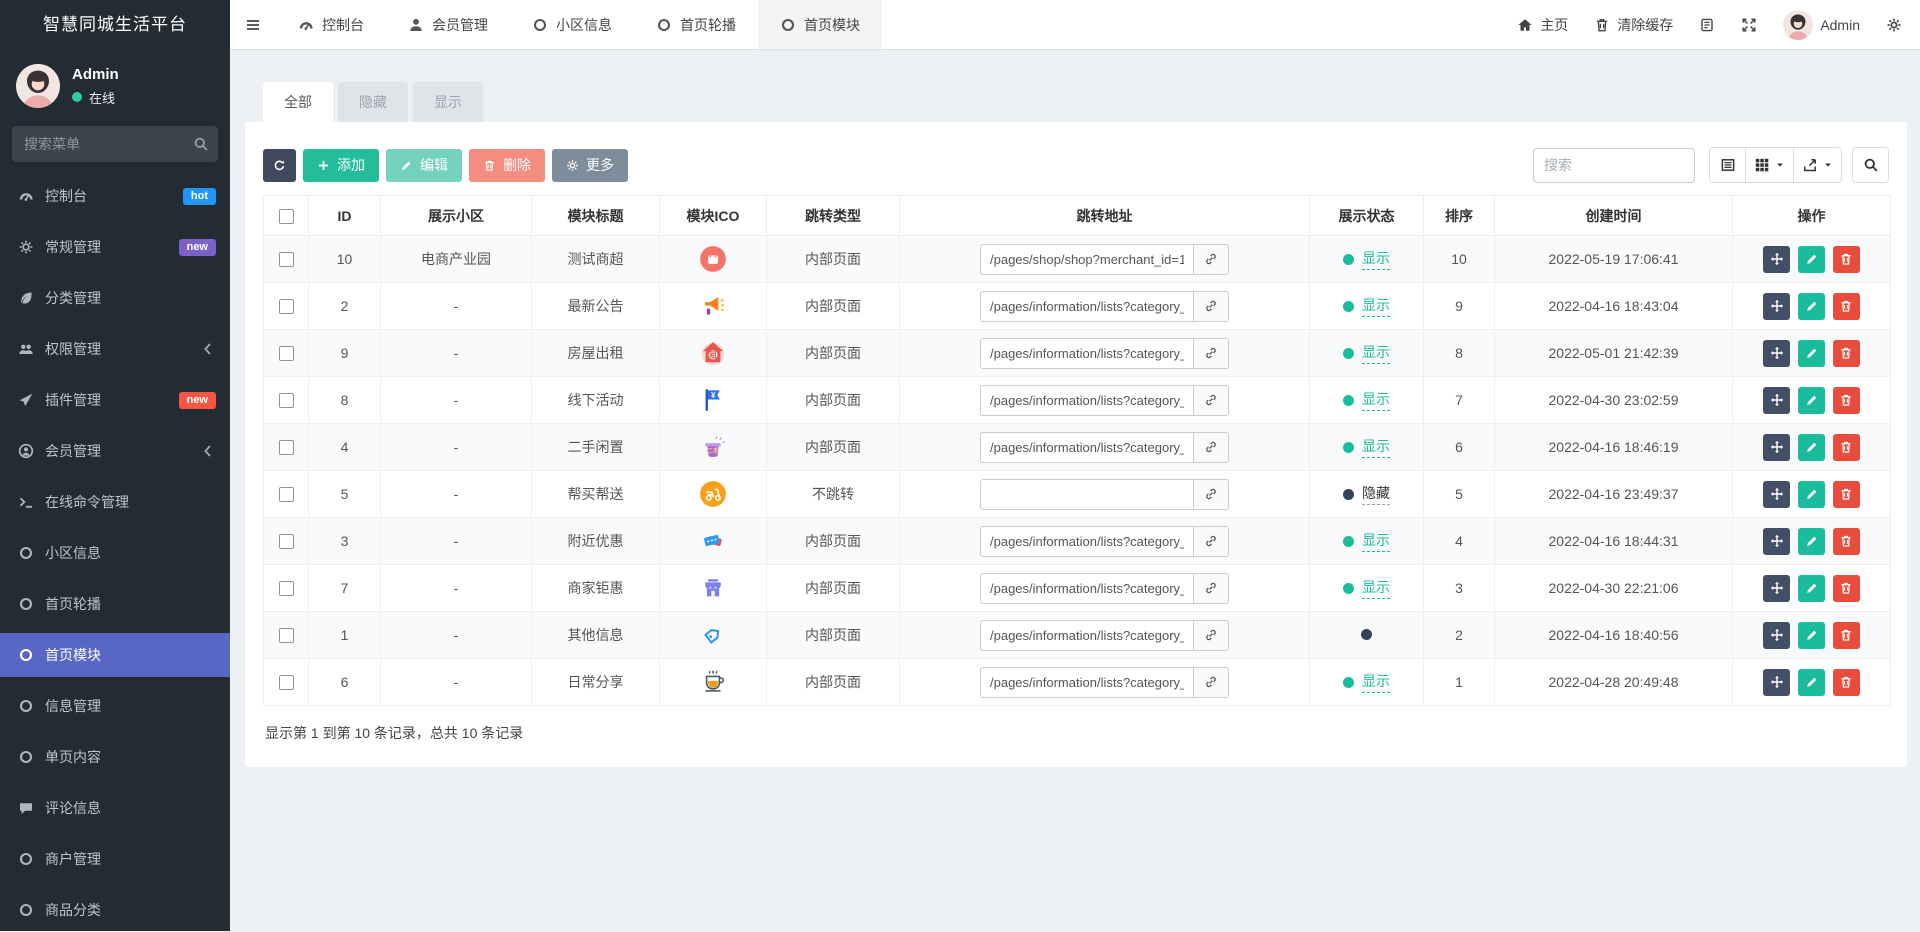 The height and width of the screenshot is (932, 1920). I want to click on table-search-input, so click(1614, 165).